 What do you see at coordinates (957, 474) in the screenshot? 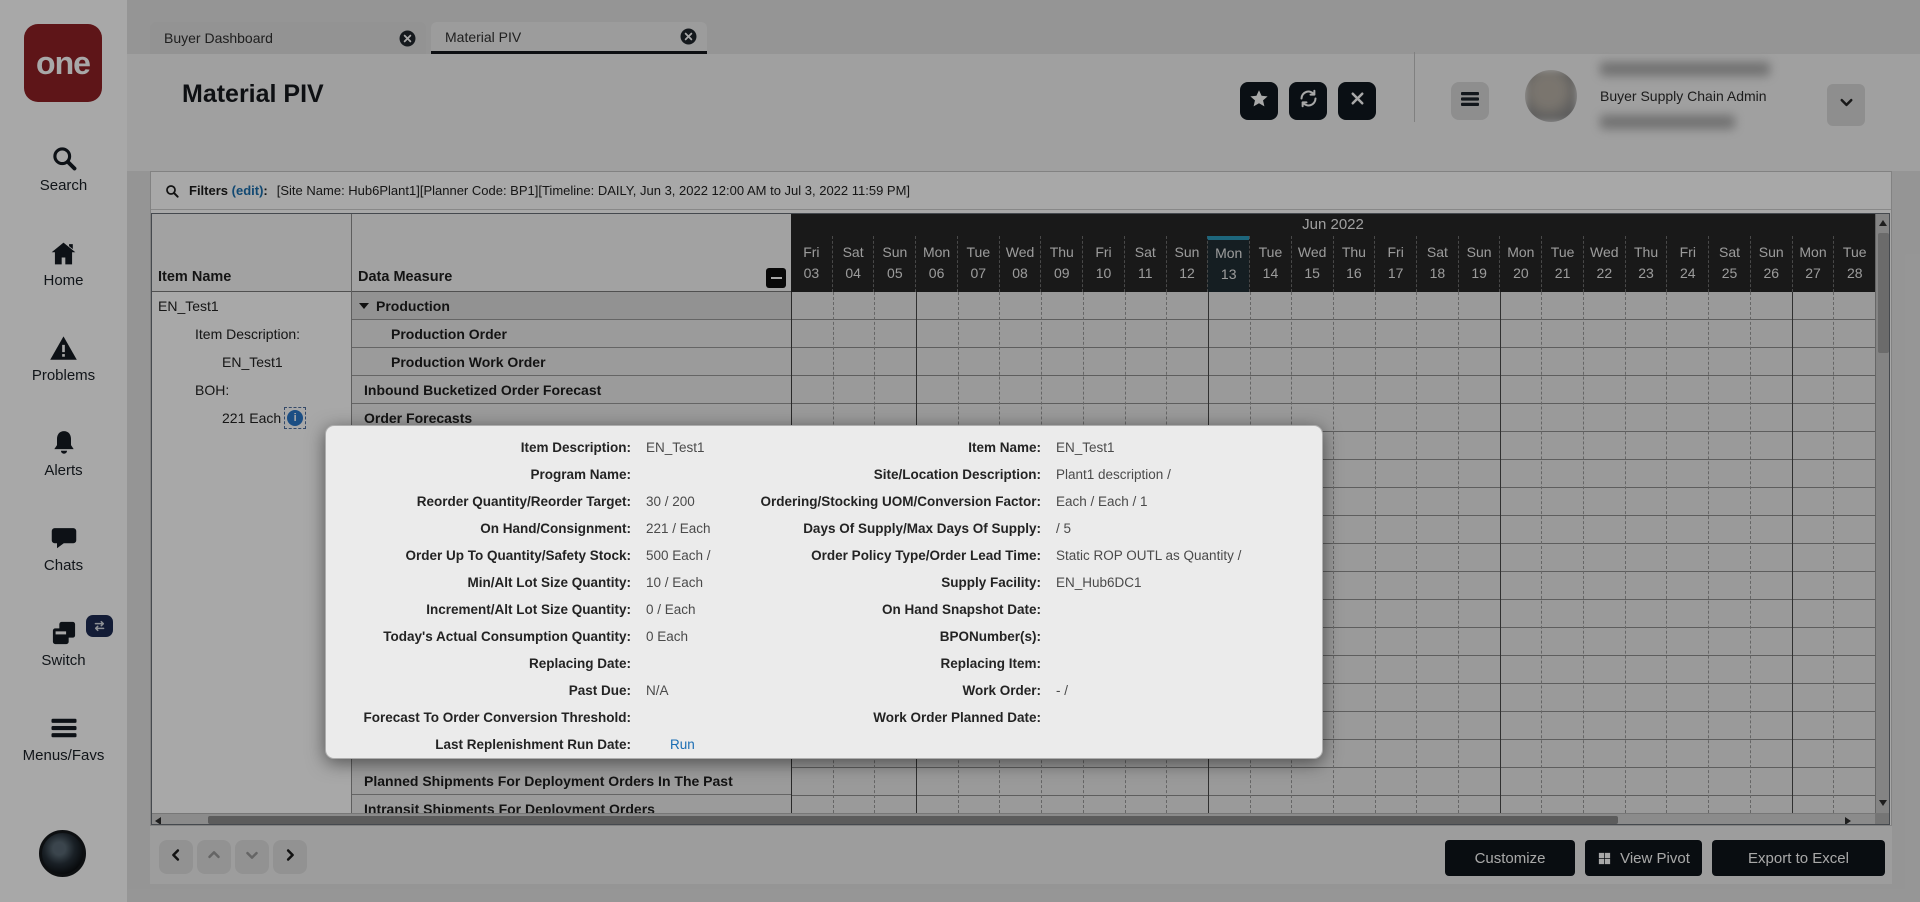
I see `popup-field-label: Site/Location Description:` at bounding box center [957, 474].